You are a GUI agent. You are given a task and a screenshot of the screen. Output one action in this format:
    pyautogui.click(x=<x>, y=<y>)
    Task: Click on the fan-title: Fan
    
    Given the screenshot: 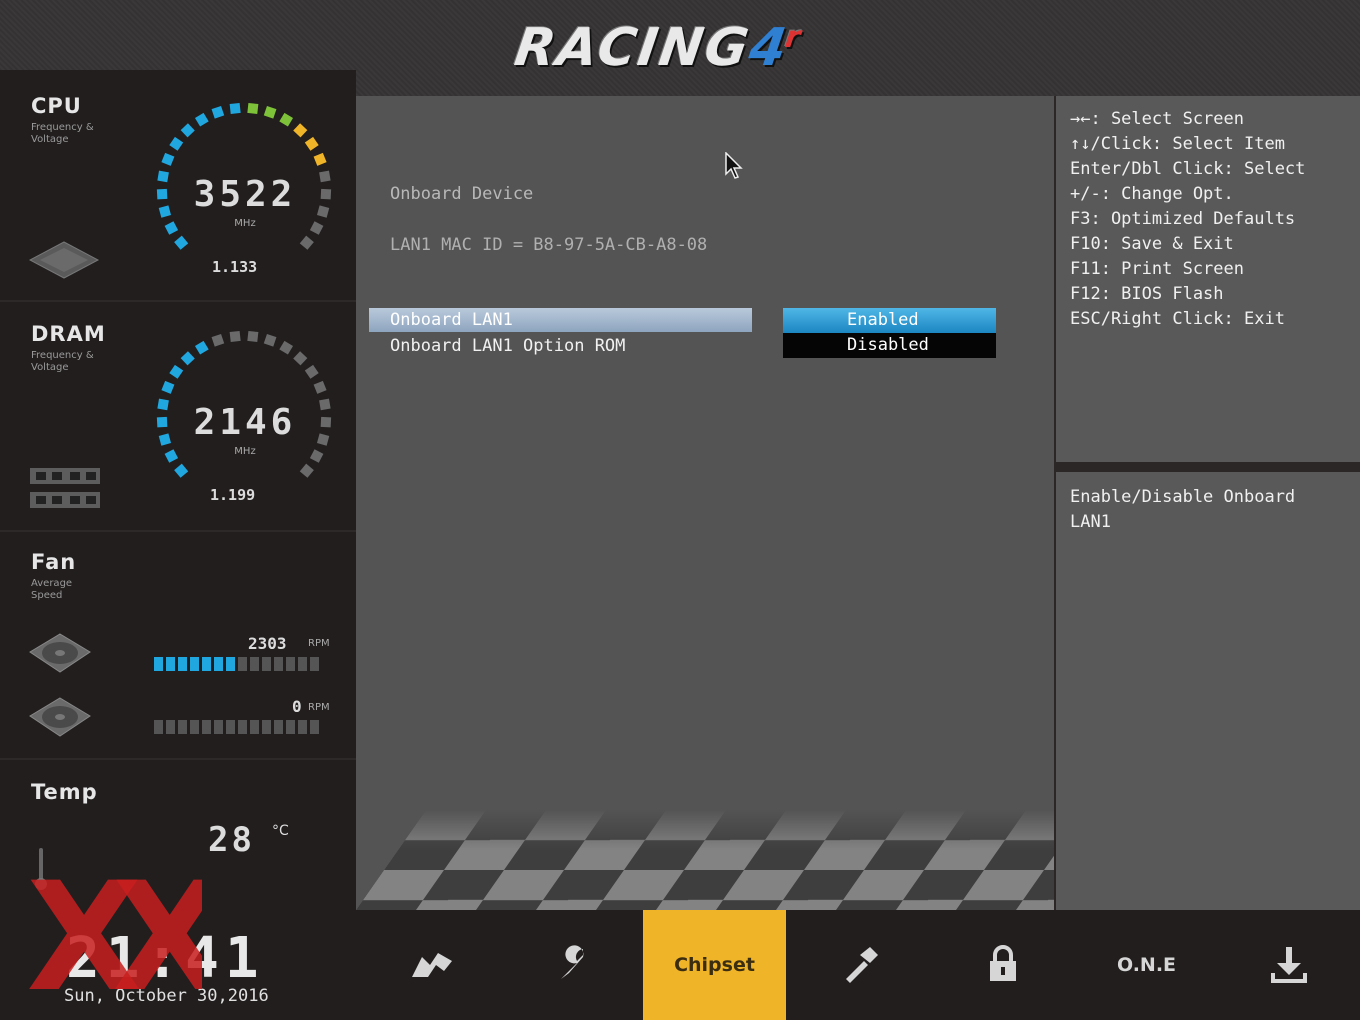 What is the action you would take?
    pyautogui.click(x=54, y=562)
    